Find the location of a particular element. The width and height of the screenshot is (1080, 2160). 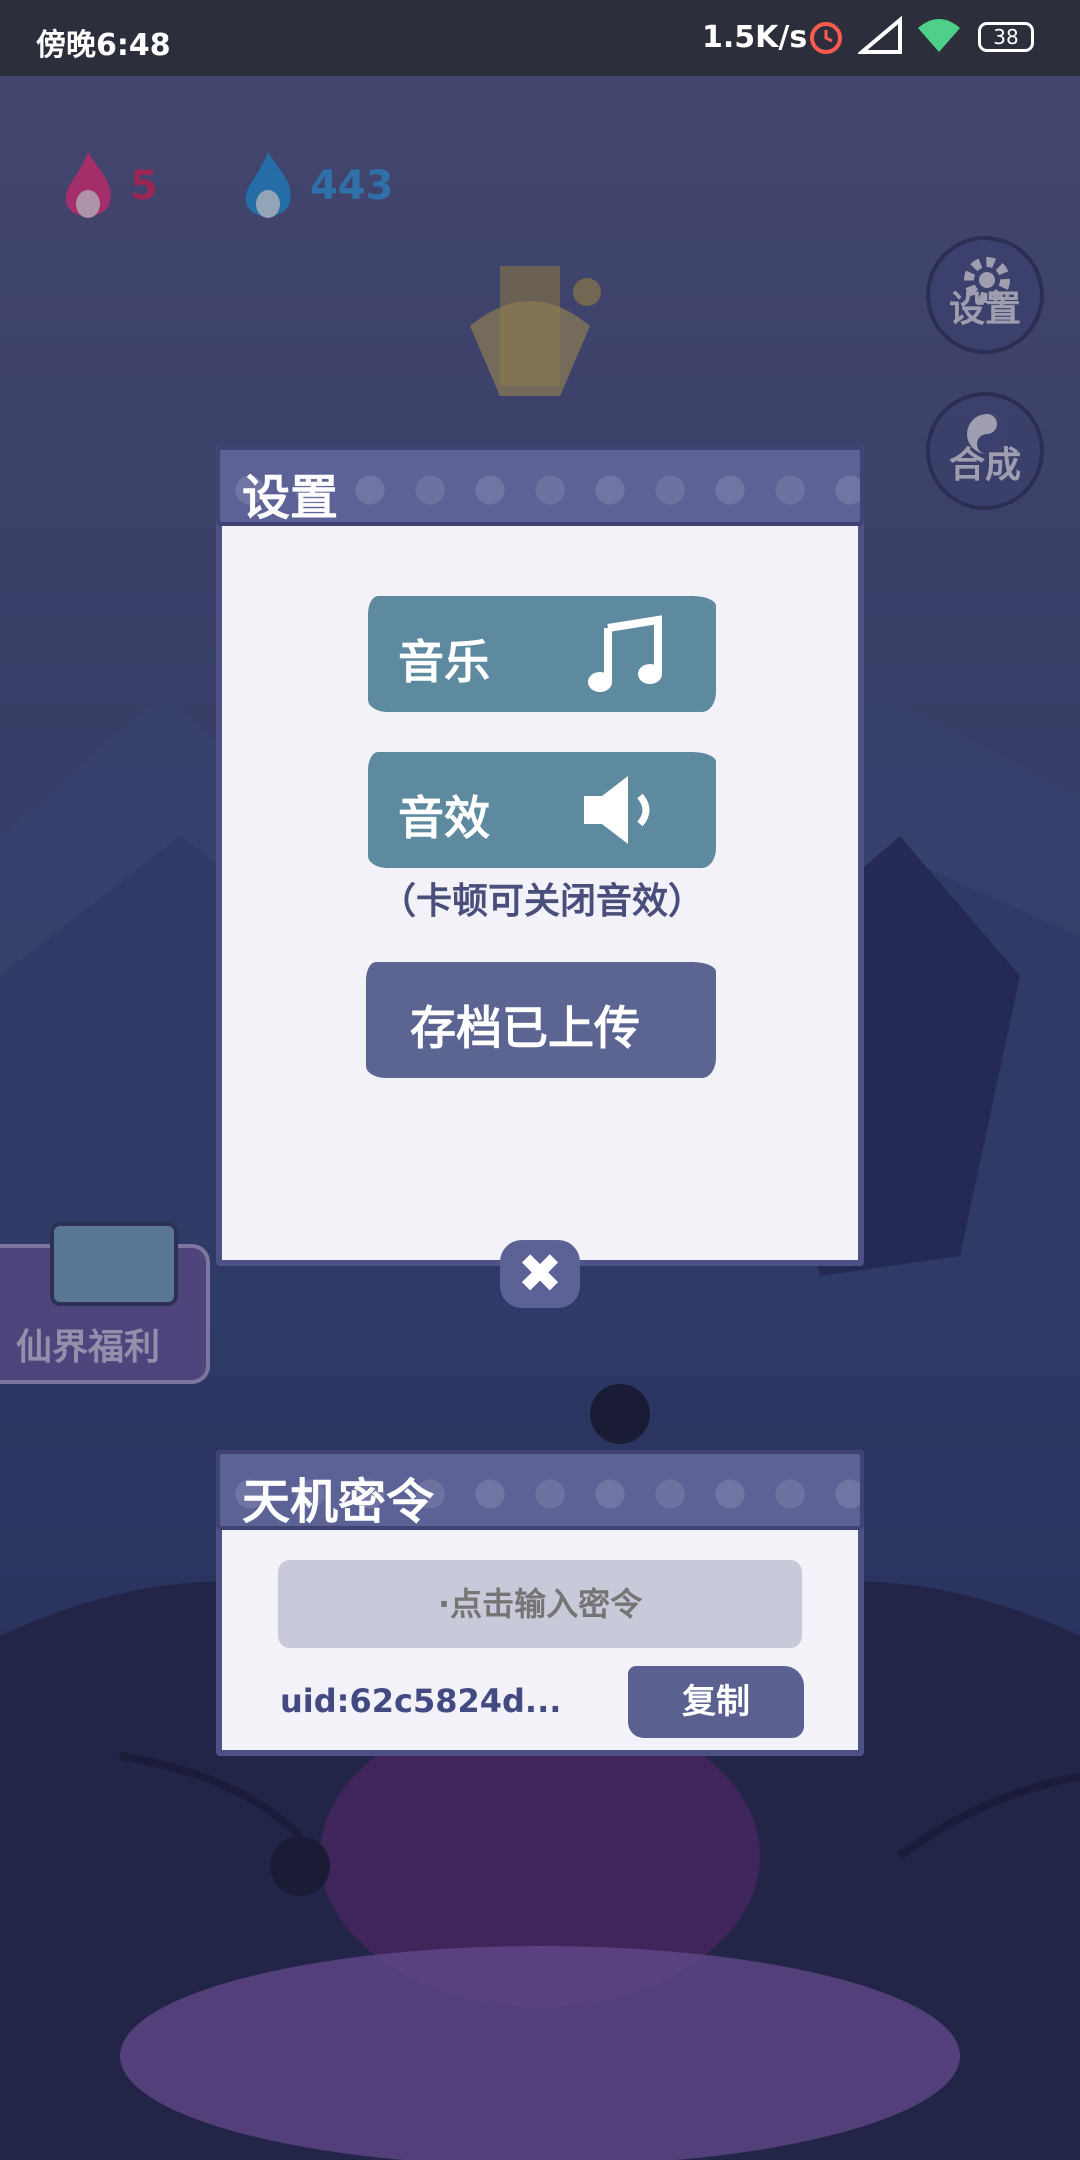

secret-code-input is located at coordinates (540, 1604).